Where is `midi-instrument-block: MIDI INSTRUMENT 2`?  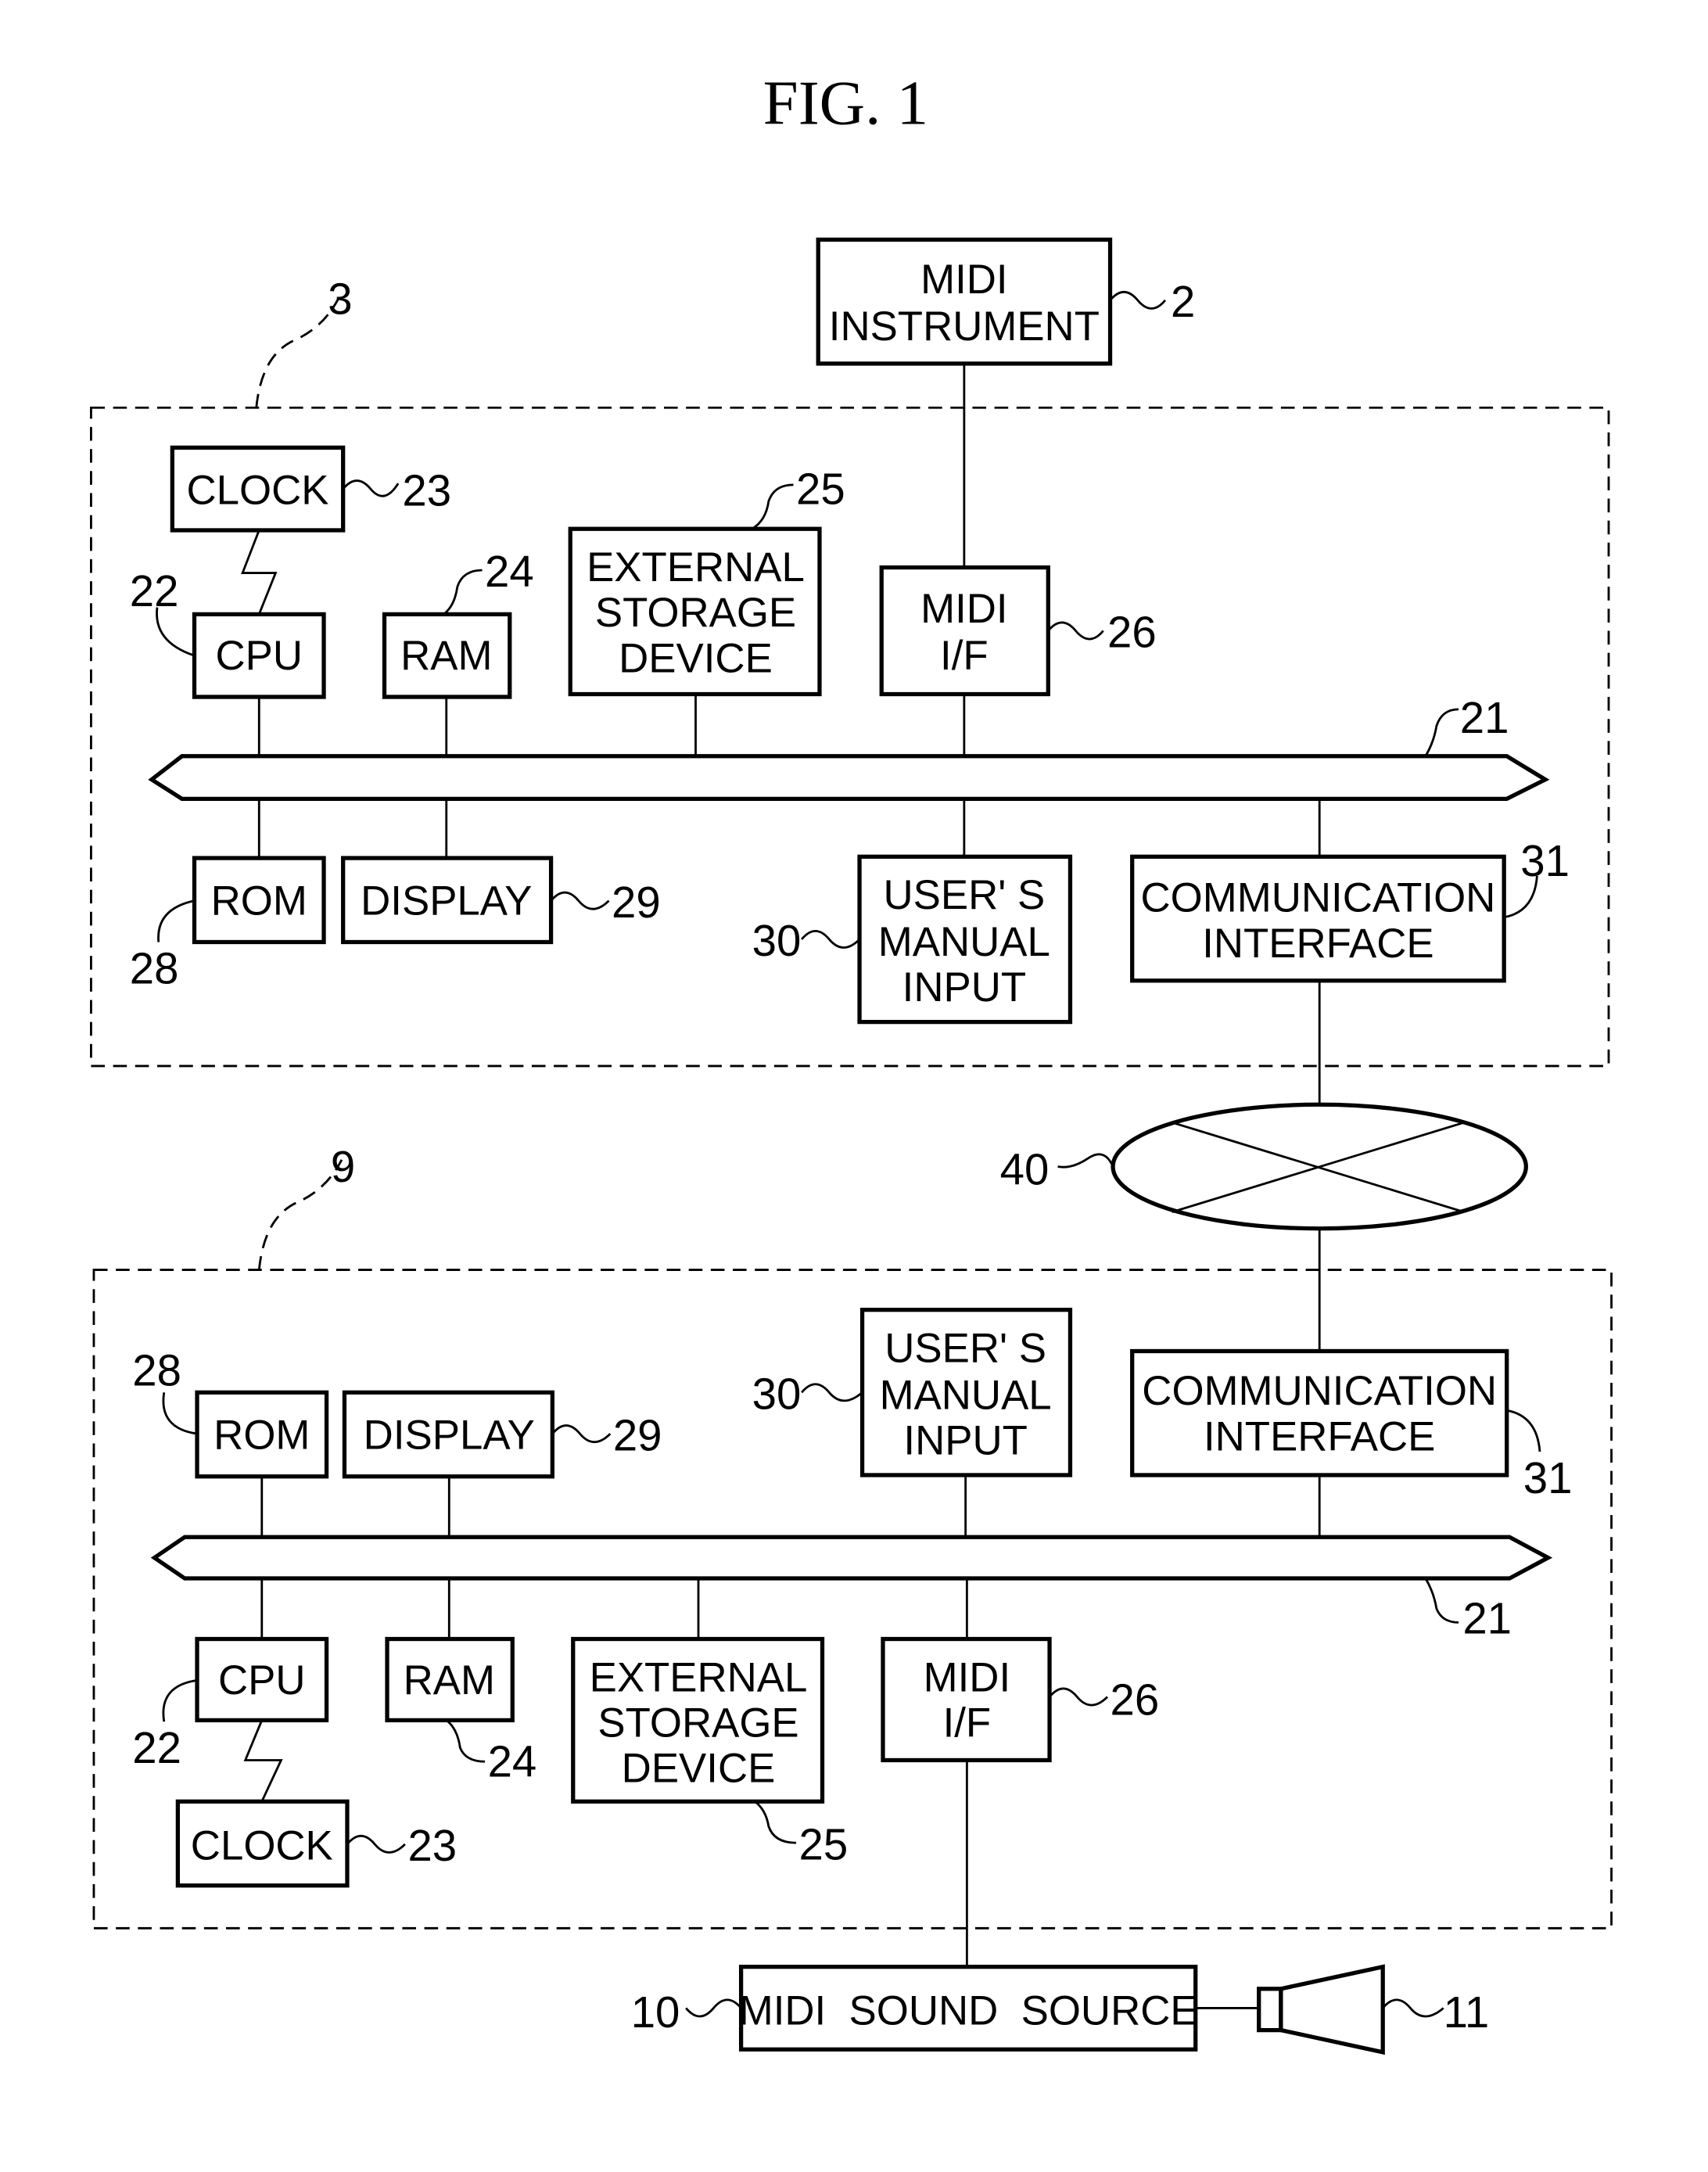 midi-instrument-block: MIDI INSTRUMENT 2 is located at coordinates (1006, 301).